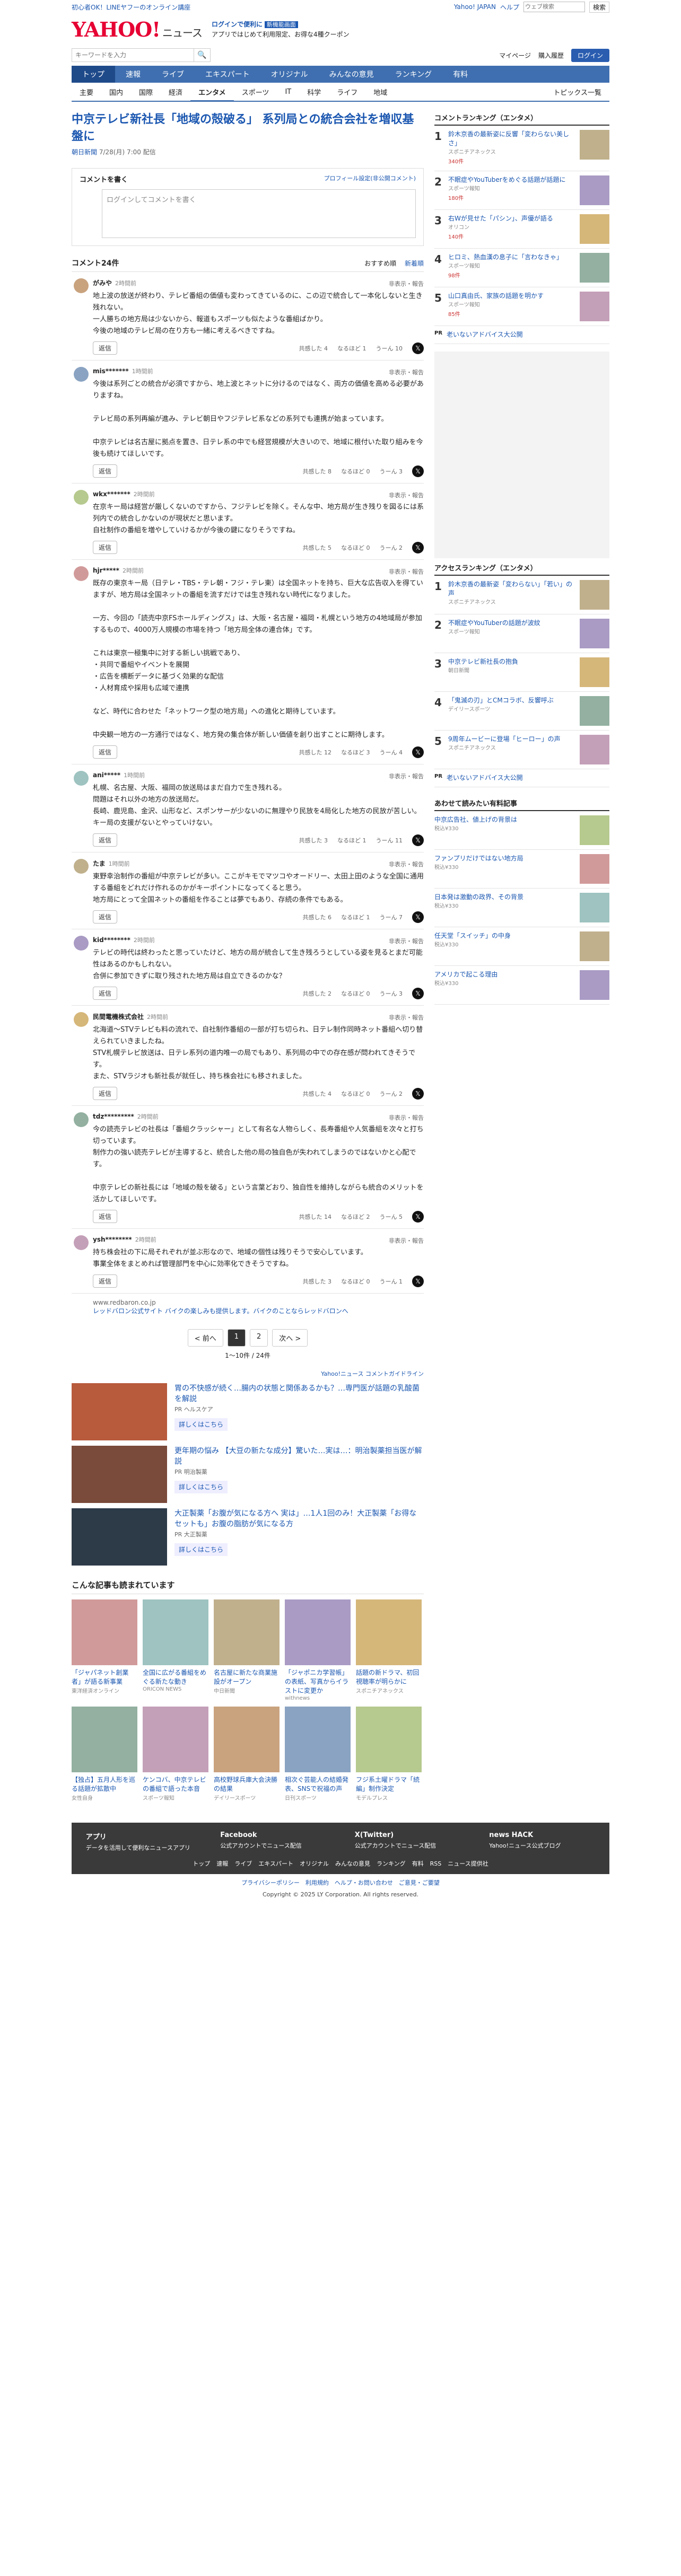  Describe the element at coordinates (317, 547) in the screenshot. I see `like-count: 共感した 5` at that location.